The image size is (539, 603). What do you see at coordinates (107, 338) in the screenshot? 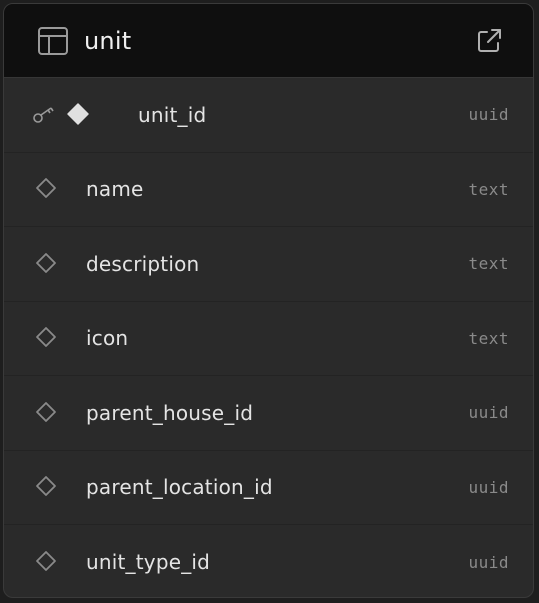
I see `column-name: icon` at bounding box center [107, 338].